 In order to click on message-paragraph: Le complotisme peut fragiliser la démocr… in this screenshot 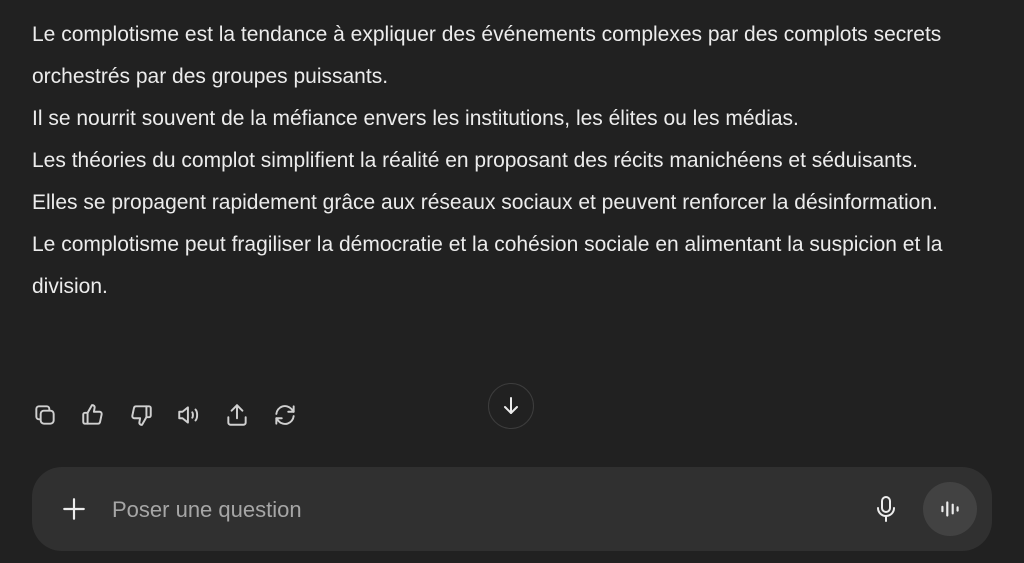, I will do `click(487, 265)`.